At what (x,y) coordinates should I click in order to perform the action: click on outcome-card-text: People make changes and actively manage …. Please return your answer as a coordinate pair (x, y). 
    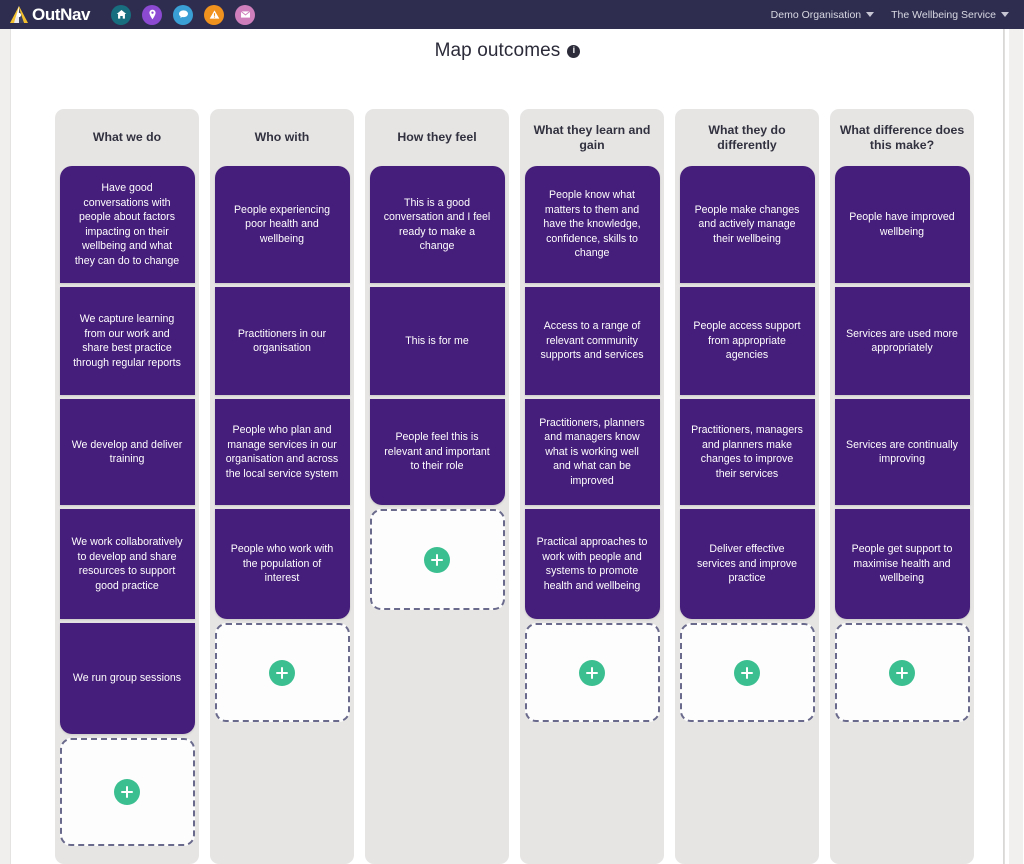
    Looking at the image, I should click on (747, 224).